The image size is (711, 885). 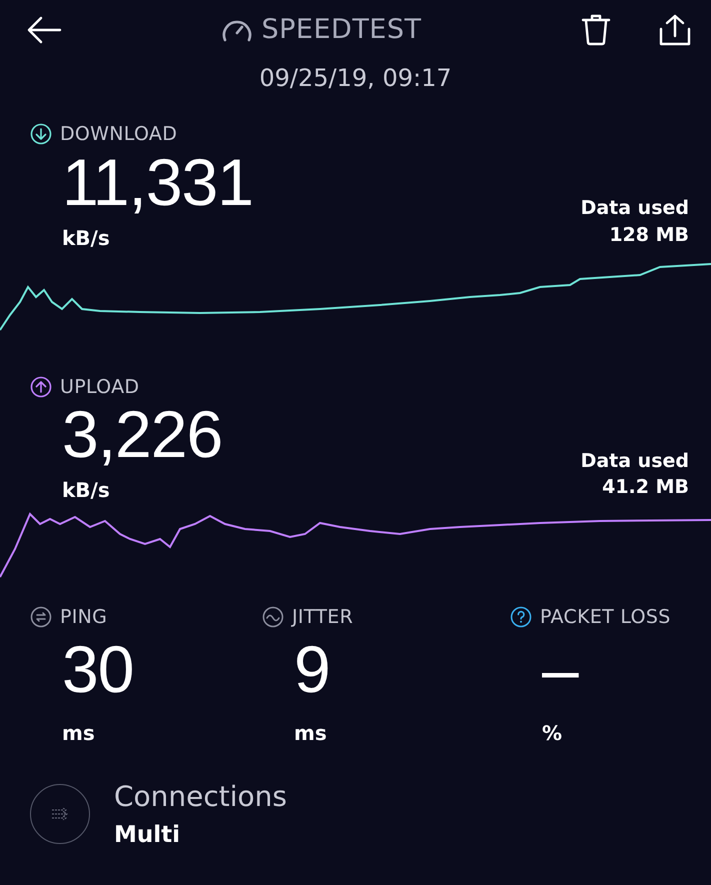 What do you see at coordinates (41, 617) in the screenshot?
I see `ping-icon` at bounding box center [41, 617].